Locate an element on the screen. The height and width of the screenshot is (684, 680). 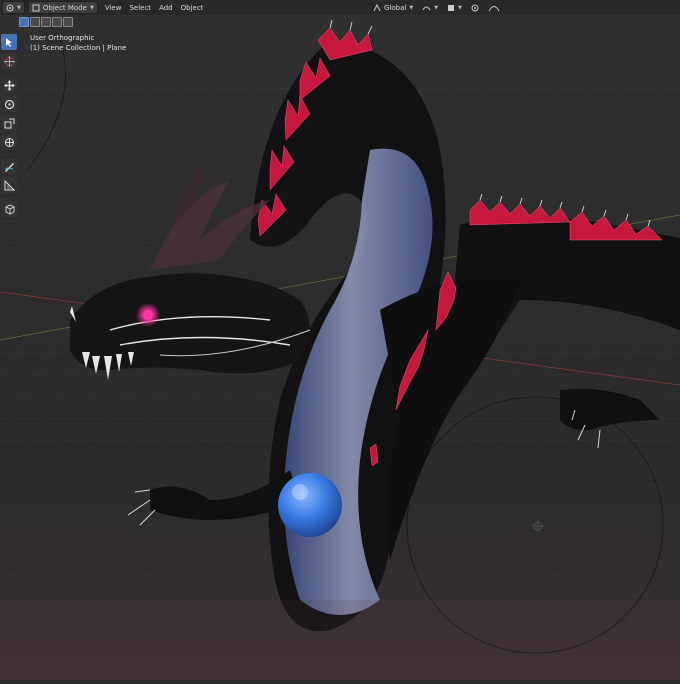
transform-orientation-dropdown: Global ▼ is located at coordinates (393, 7).